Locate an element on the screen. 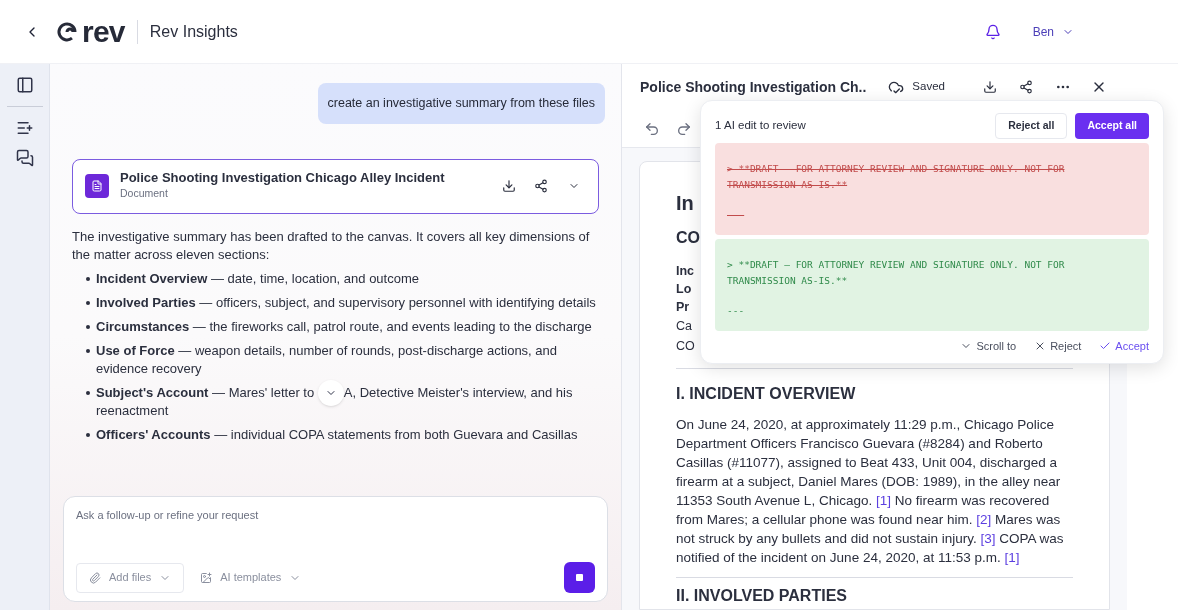  stop-icon is located at coordinates (579, 577).